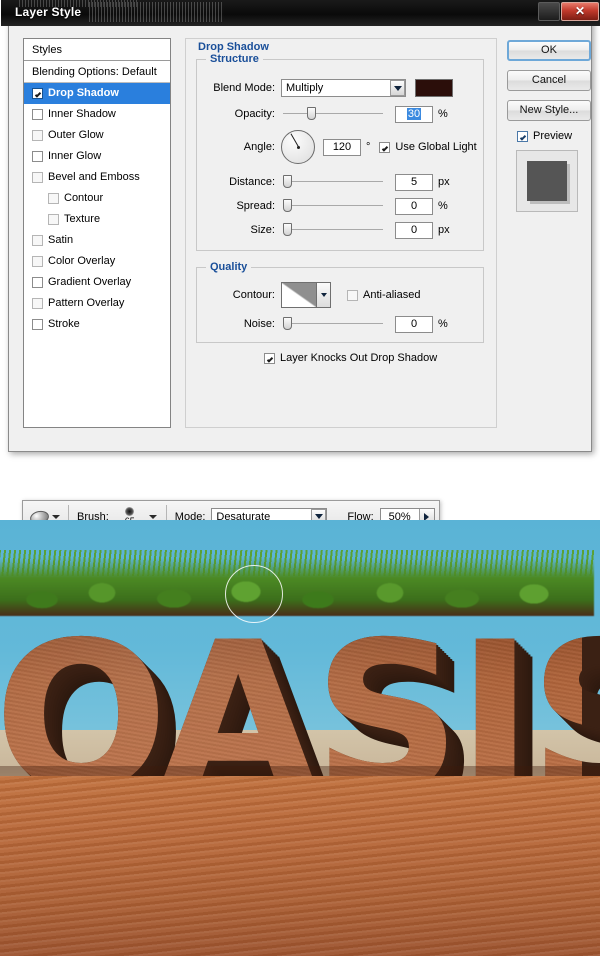  I want to click on style-row-drop-shadow: Drop Shadow, so click(97, 93).